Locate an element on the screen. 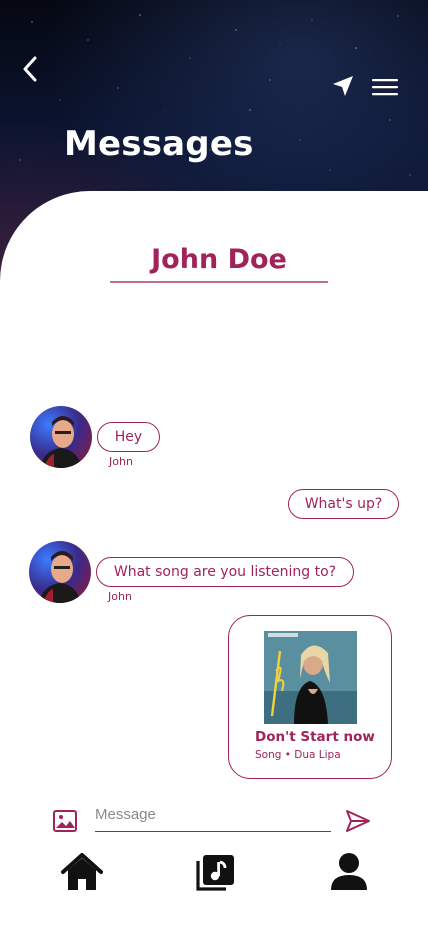  message-input is located at coordinates (213, 817).